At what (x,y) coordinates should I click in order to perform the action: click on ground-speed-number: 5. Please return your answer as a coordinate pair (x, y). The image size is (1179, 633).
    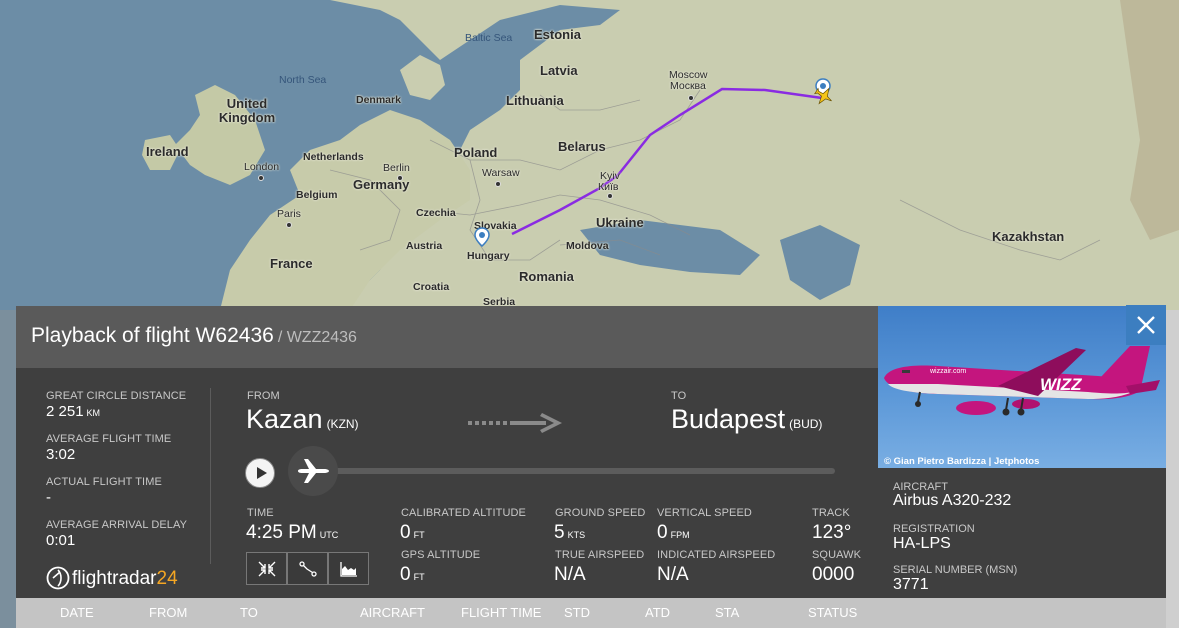
    Looking at the image, I should click on (559, 532).